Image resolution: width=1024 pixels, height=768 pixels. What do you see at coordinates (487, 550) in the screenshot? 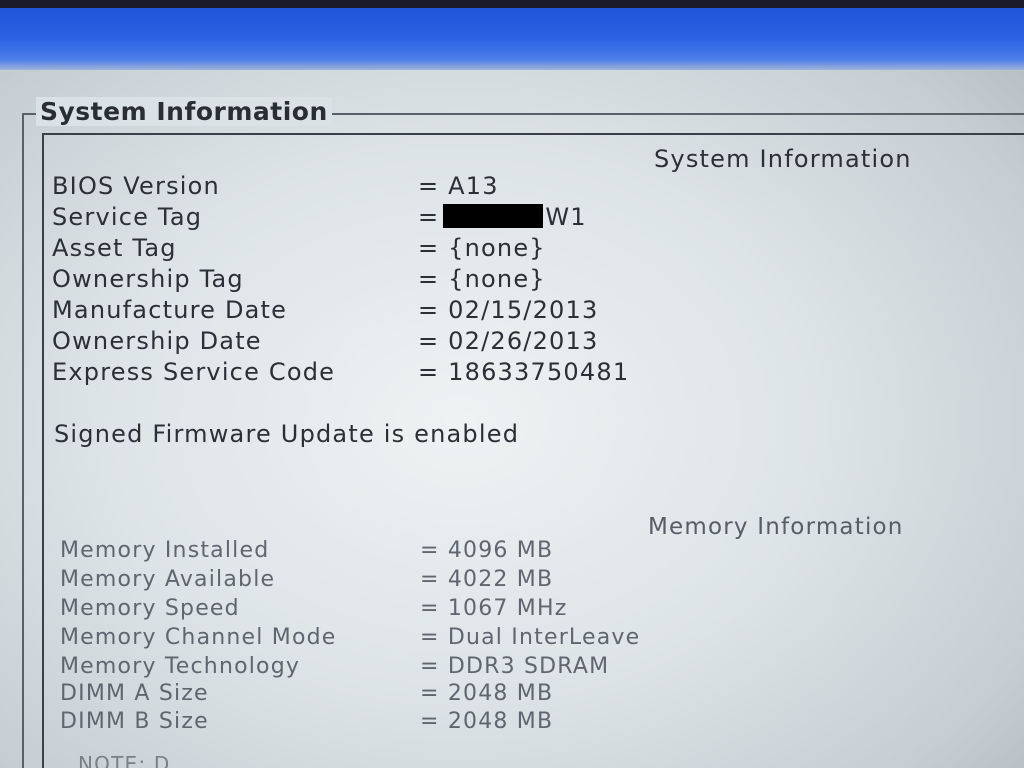
I see `memory-installed-value: = 4096 MB` at bounding box center [487, 550].